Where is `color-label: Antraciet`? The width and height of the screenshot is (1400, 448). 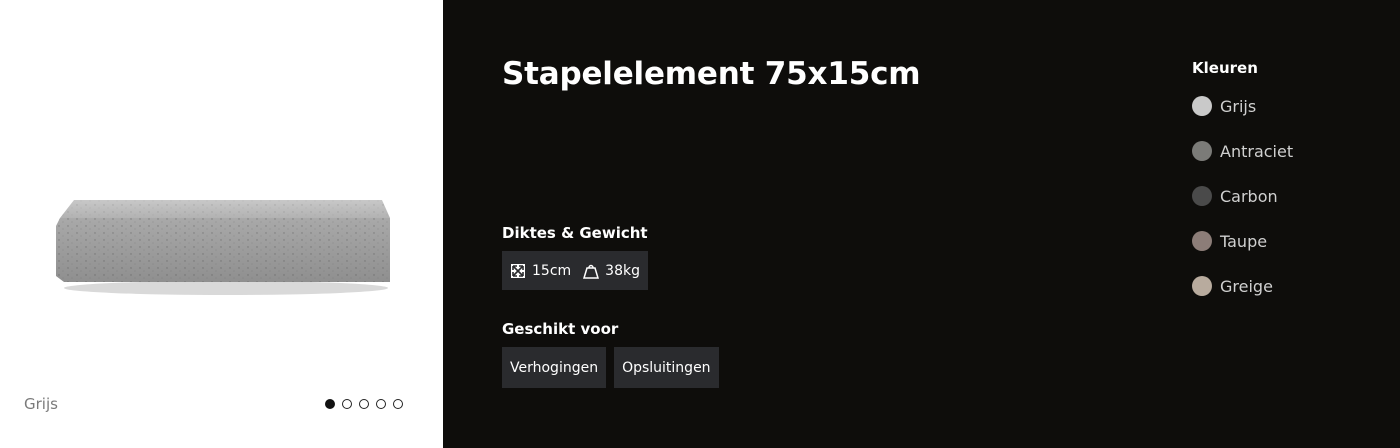 color-label: Antraciet is located at coordinates (1257, 151).